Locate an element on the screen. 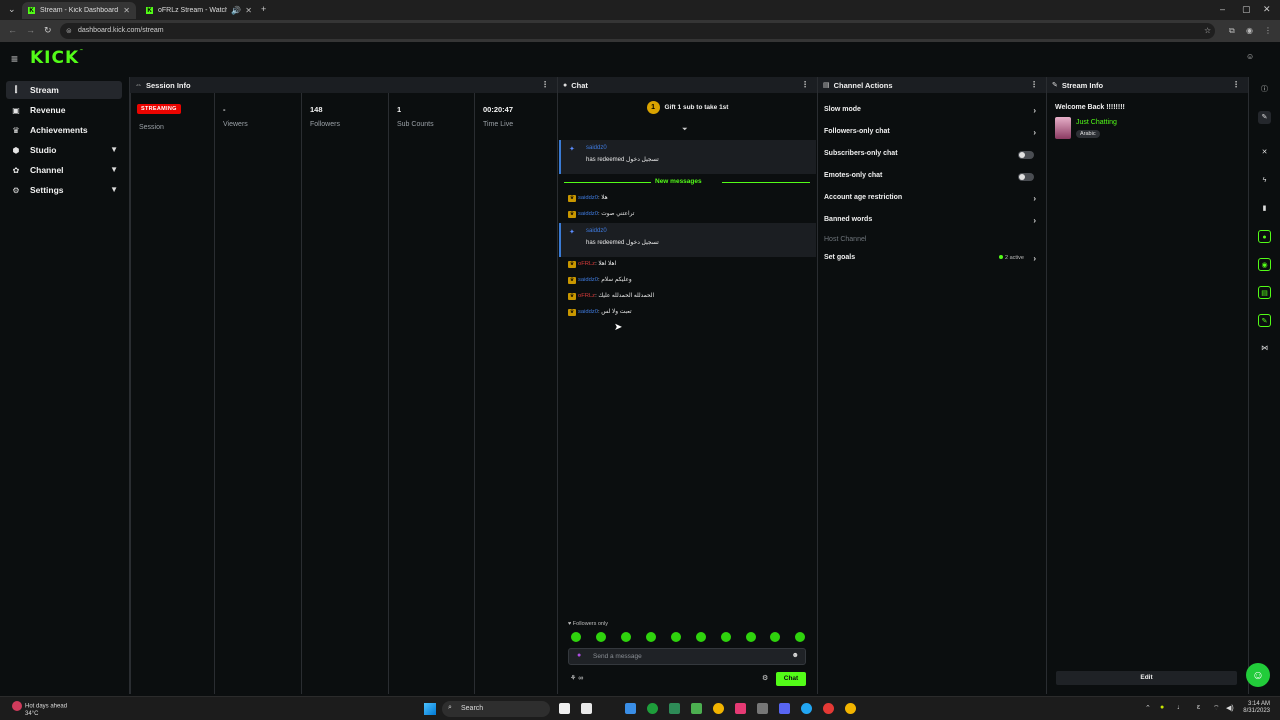 The width and height of the screenshot is (1280, 720). mod-tools-icon: ✕ is located at coordinates (1264, 152).